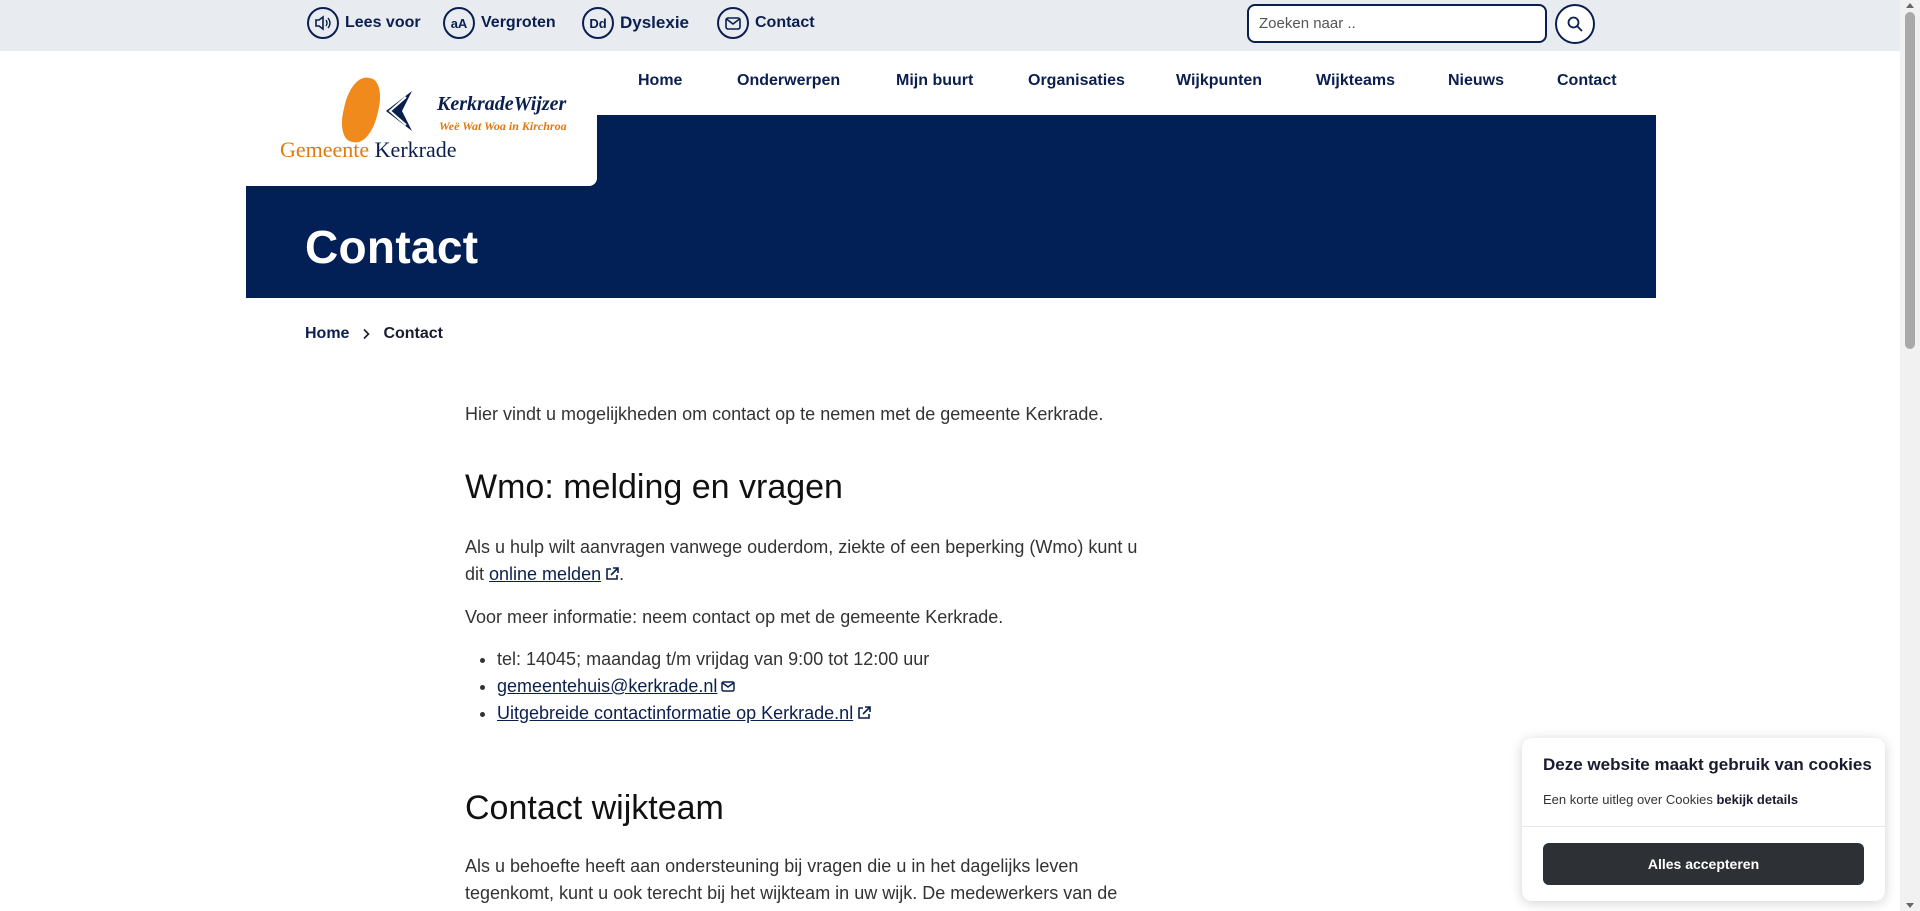 The height and width of the screenshot is (911, 1920). I want to click on section-heading-wmo: Wmo: melding en vragen, so click(654, 487).